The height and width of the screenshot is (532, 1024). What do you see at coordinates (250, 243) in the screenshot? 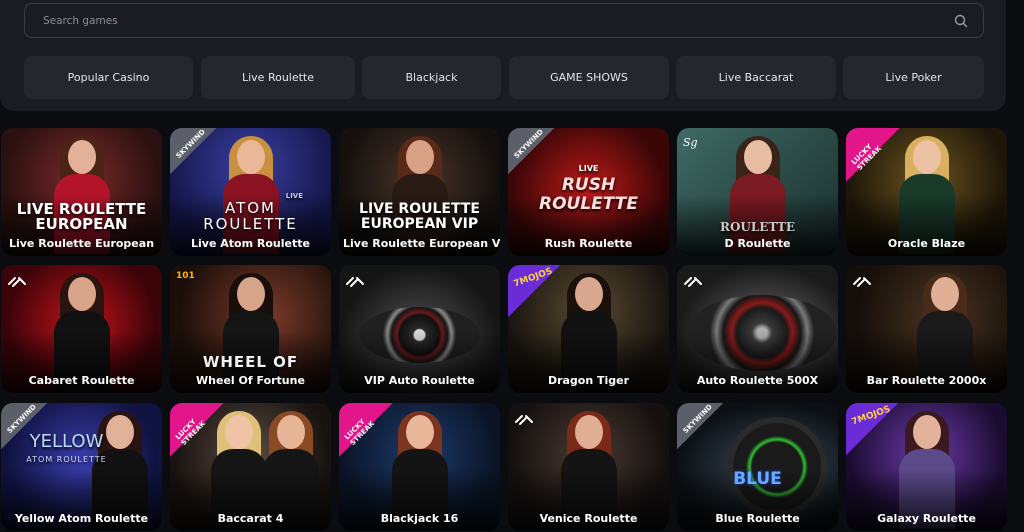
I see `game-title: Live Atom Roulette` at bounding box center [250, 243].